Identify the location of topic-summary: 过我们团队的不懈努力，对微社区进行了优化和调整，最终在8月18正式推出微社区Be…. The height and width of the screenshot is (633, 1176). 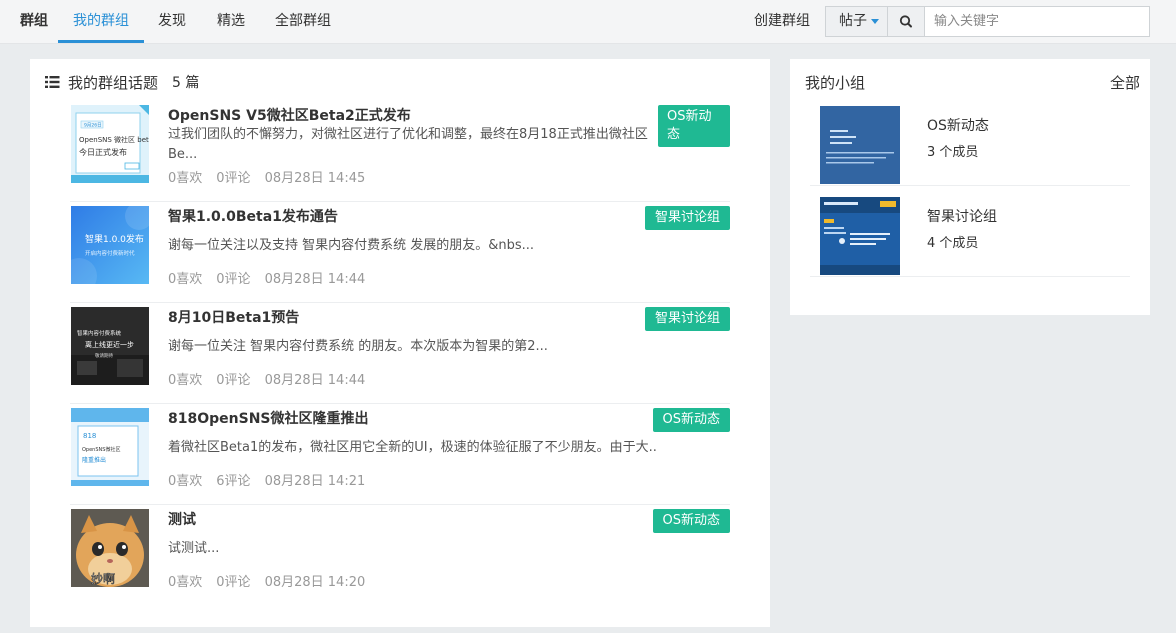
(408, 144).